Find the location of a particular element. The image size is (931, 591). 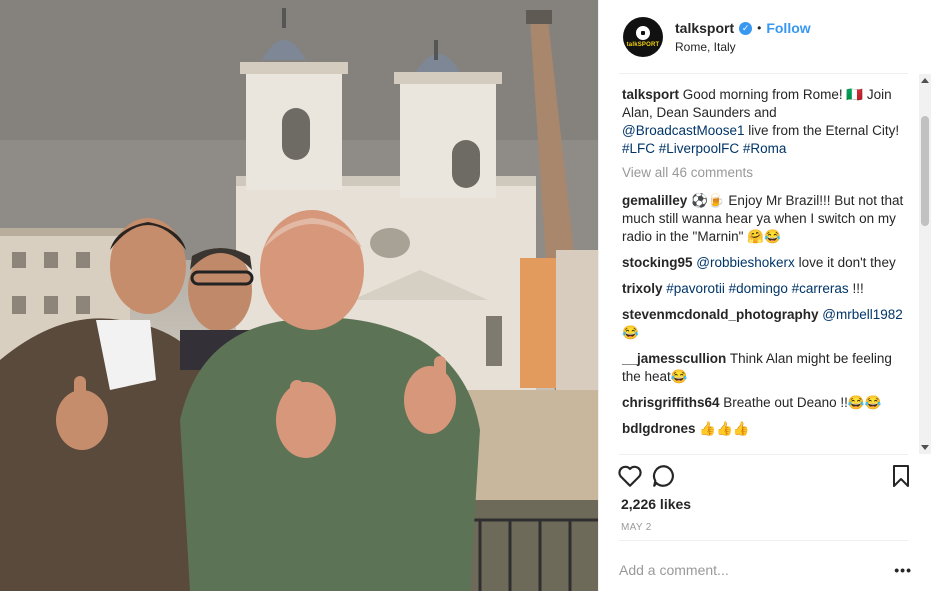

comment-row: stevenmcdonald_photography @mrbell1982 😂 is located at coordinates (767, 324).